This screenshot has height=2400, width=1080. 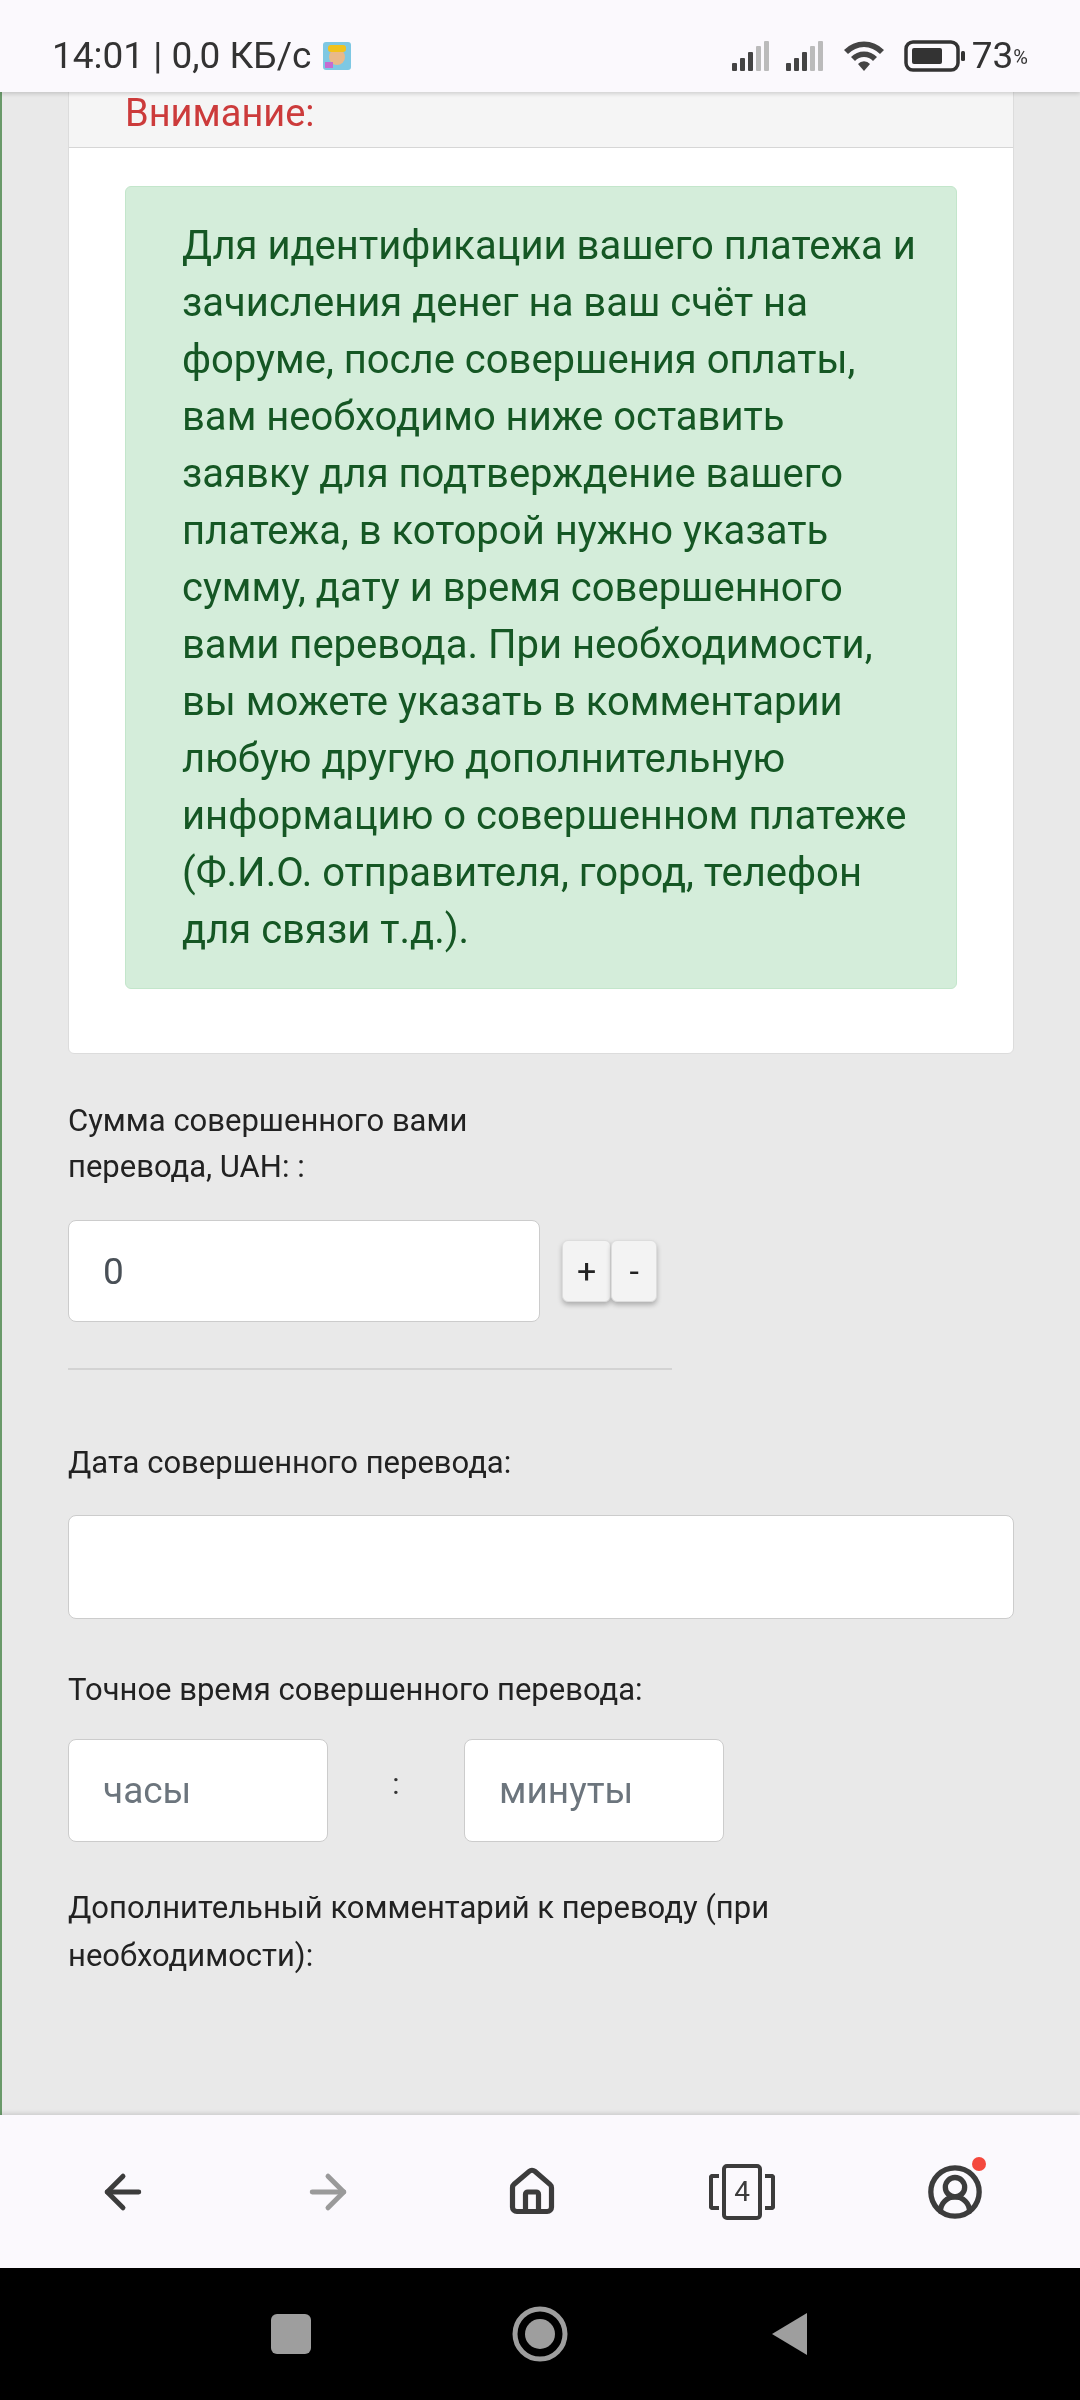 I want to click on notice-title: Внимание:, so click(x=220, y=113).